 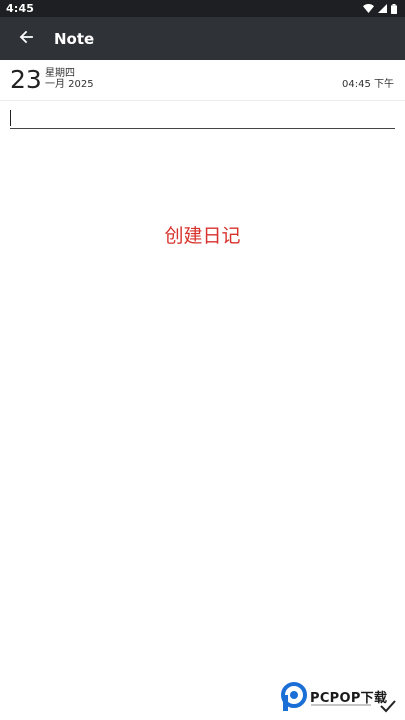 What do you see at coordinates (202, 236) in the screenshot?
I see `create-diary-label: 创建日记` at bounding box center [202, 236].